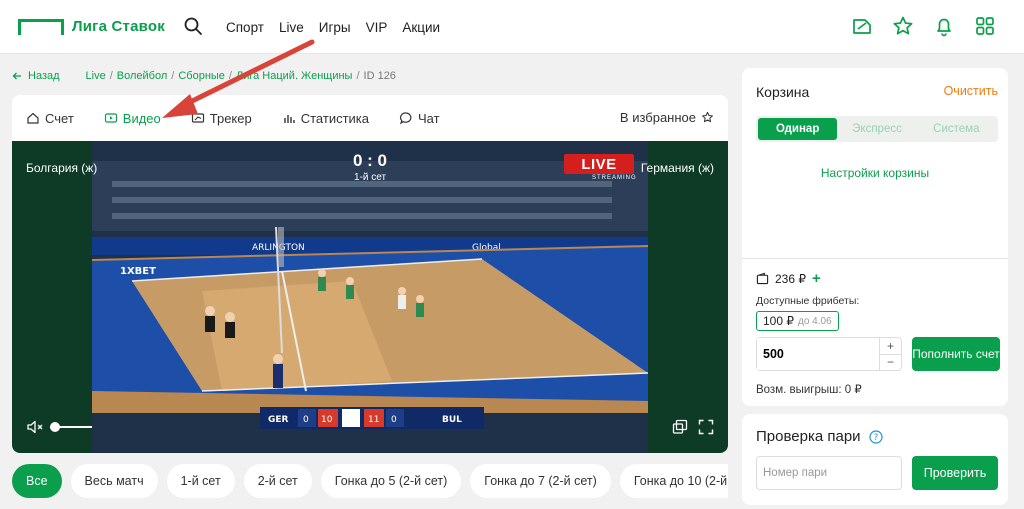 This screenshot has width=1024, height=509. I want to click on crumb-league: Лига Наций. Женщины, so click(294, 76).